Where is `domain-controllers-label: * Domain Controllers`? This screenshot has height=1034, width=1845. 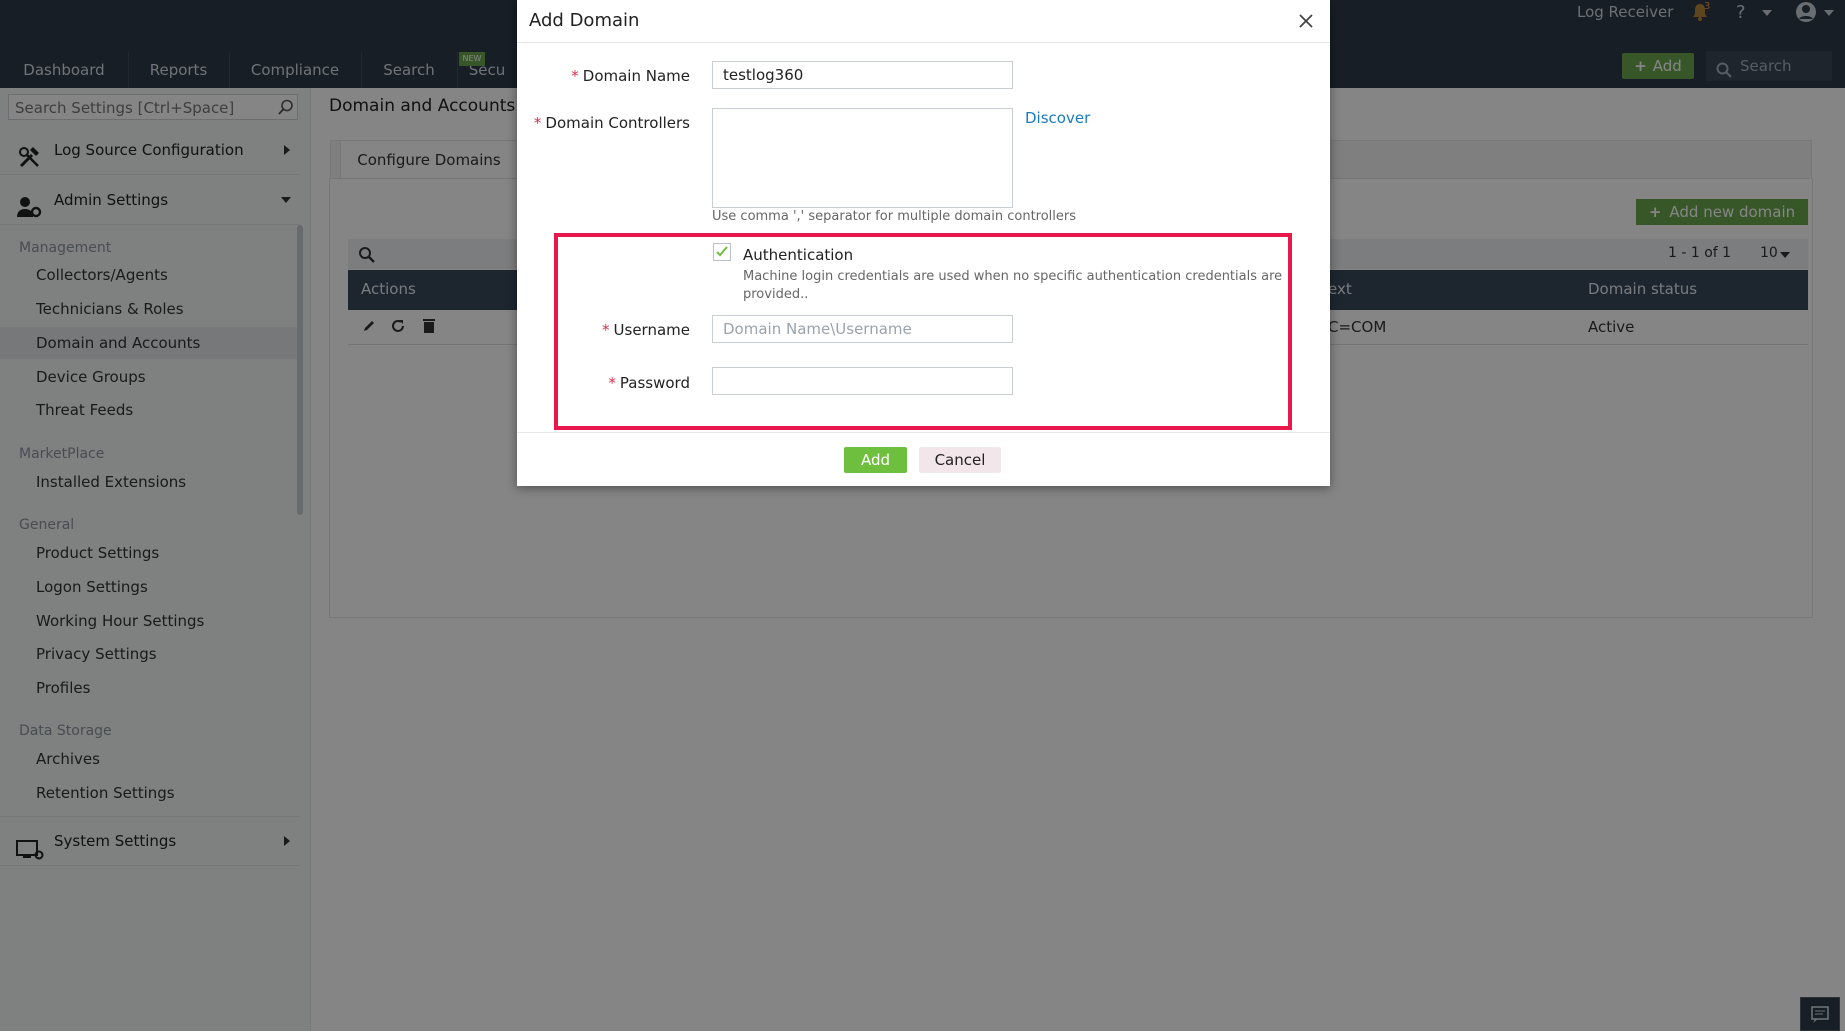
domain-controllers-label: * Domain Controllers is located at coordinates (611, 123).